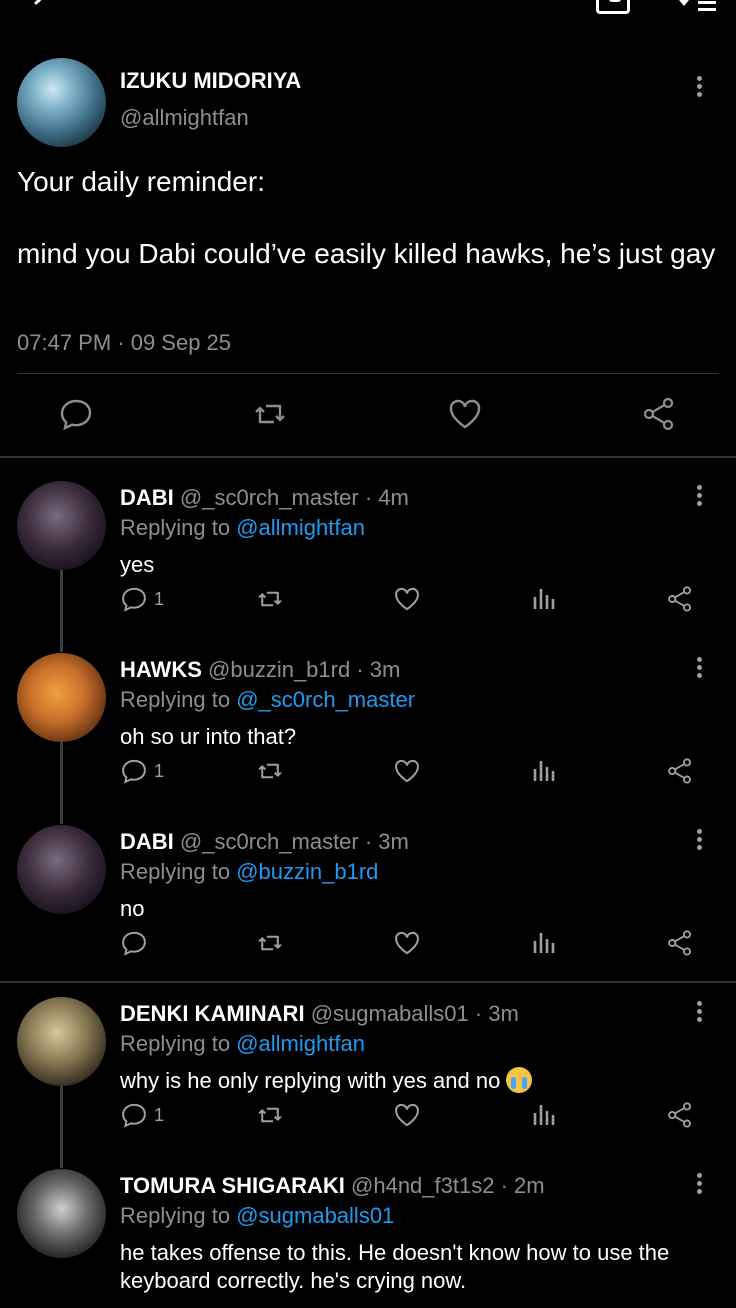 The height and width of the screenshot is (1308, 736). I want to click on post-timestamp: 07:47 PM · 09 Sep 25, so click(124, 342).